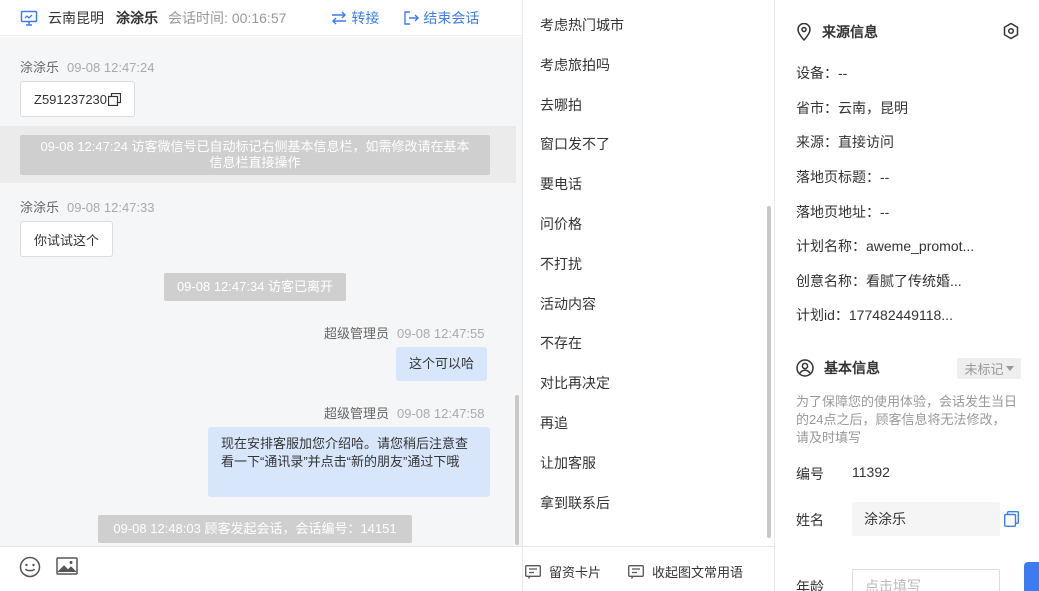  Describe the element at coordinates (30, 567) in the screenshot. I see `emoji-icon` at that location.